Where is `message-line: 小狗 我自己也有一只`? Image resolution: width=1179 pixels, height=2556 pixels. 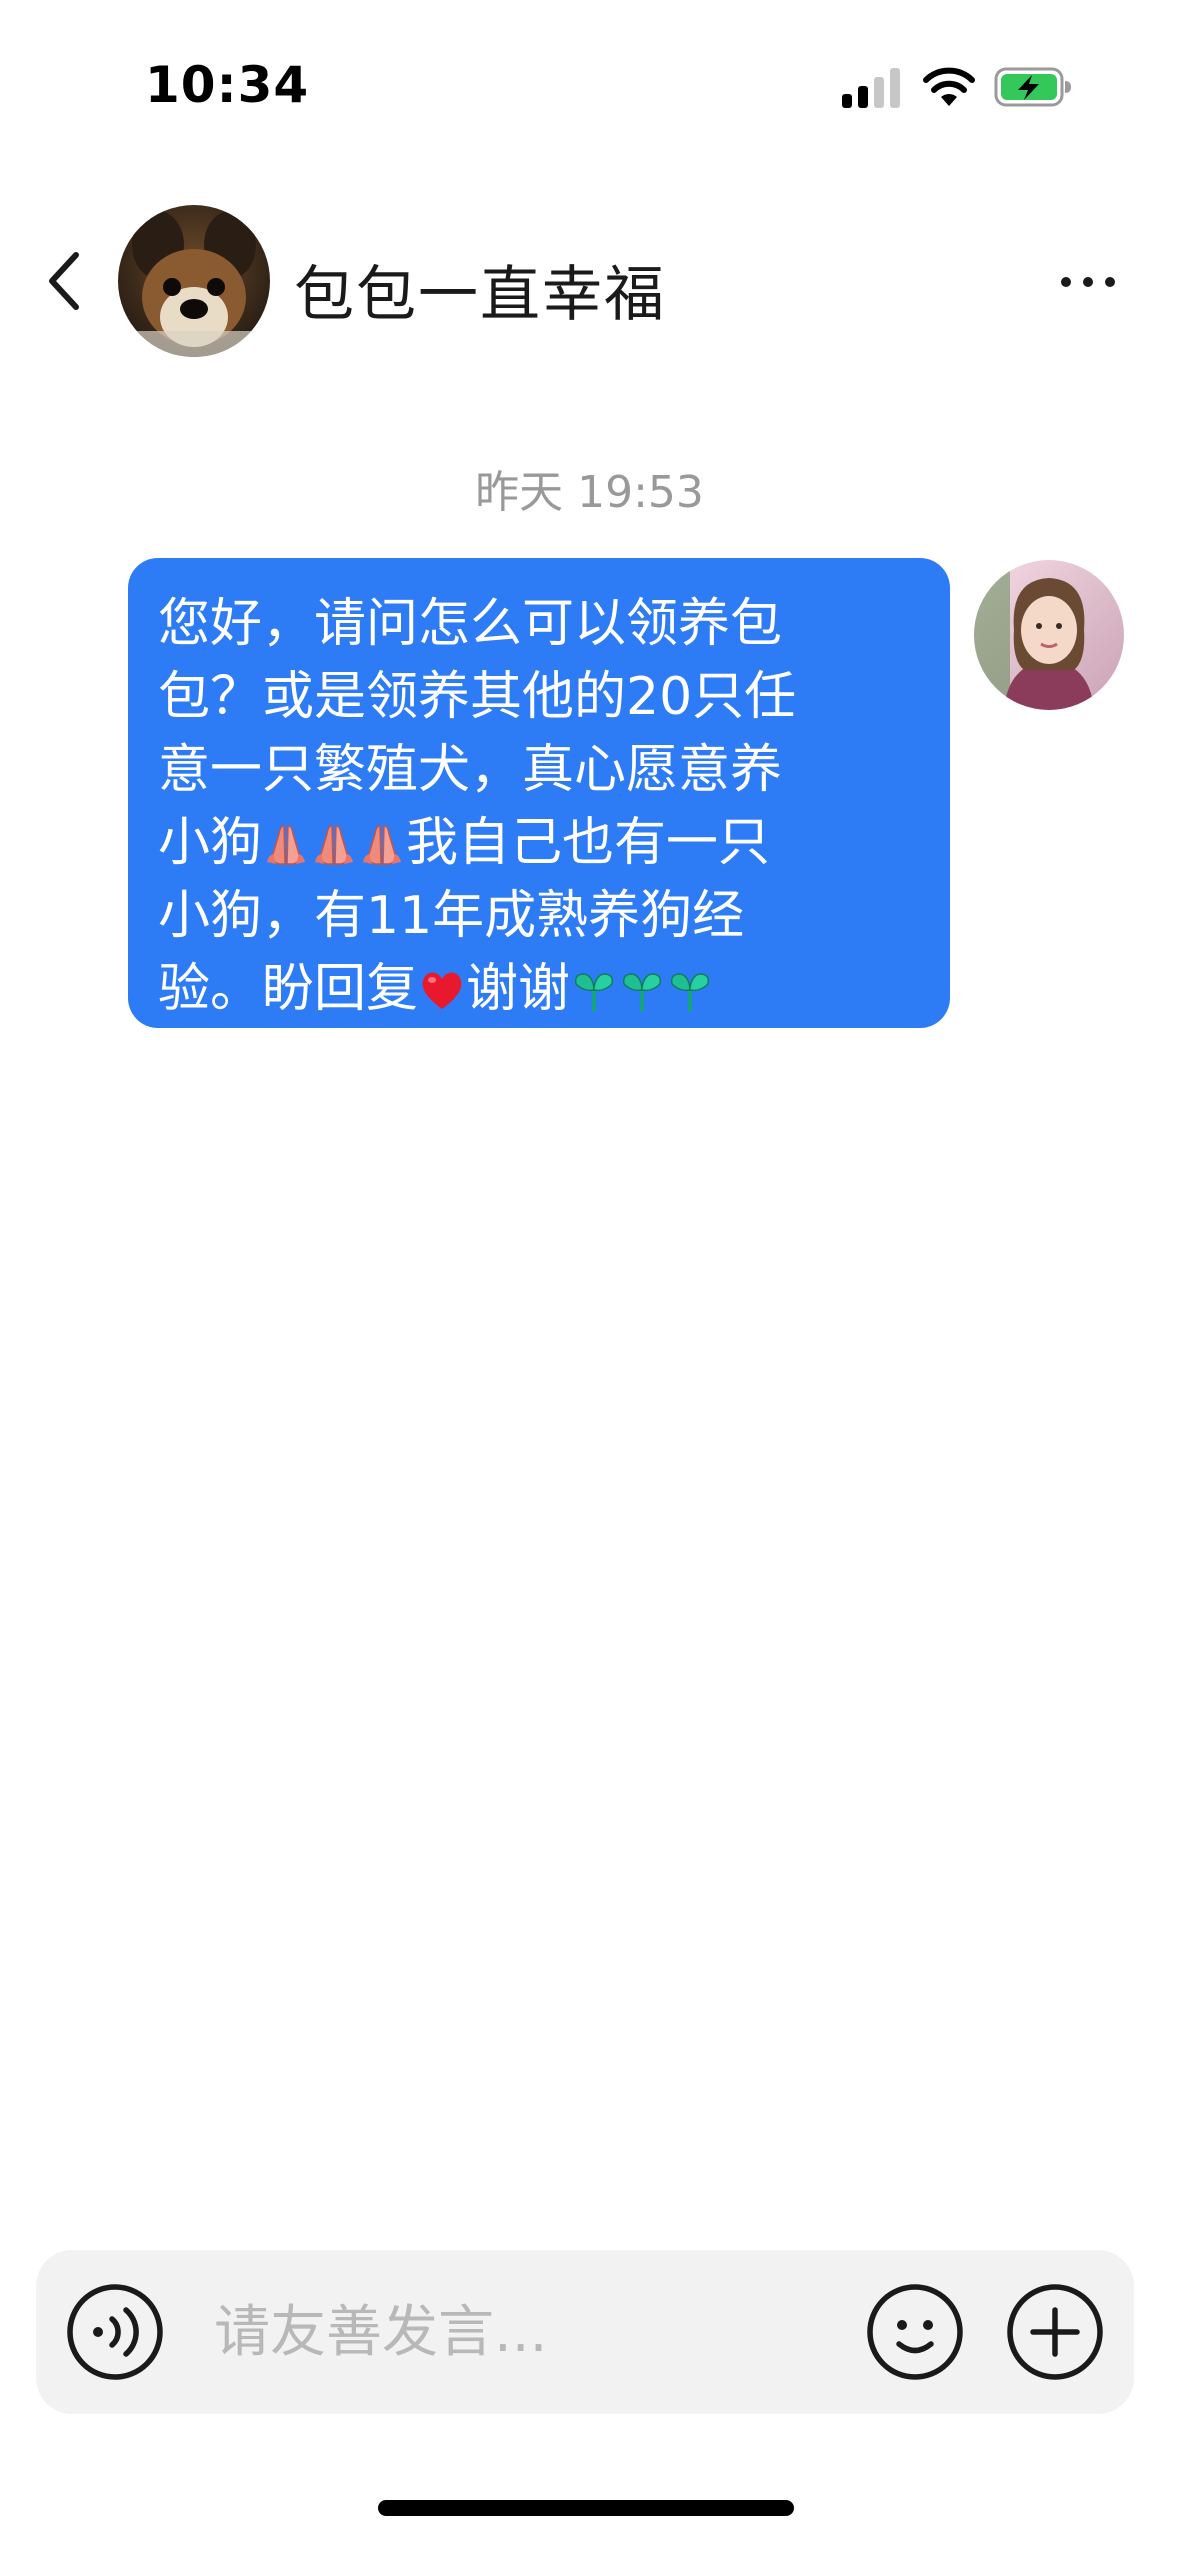
message-line: 小狗 我自己也有一只 is located at coordinates (540, 843).